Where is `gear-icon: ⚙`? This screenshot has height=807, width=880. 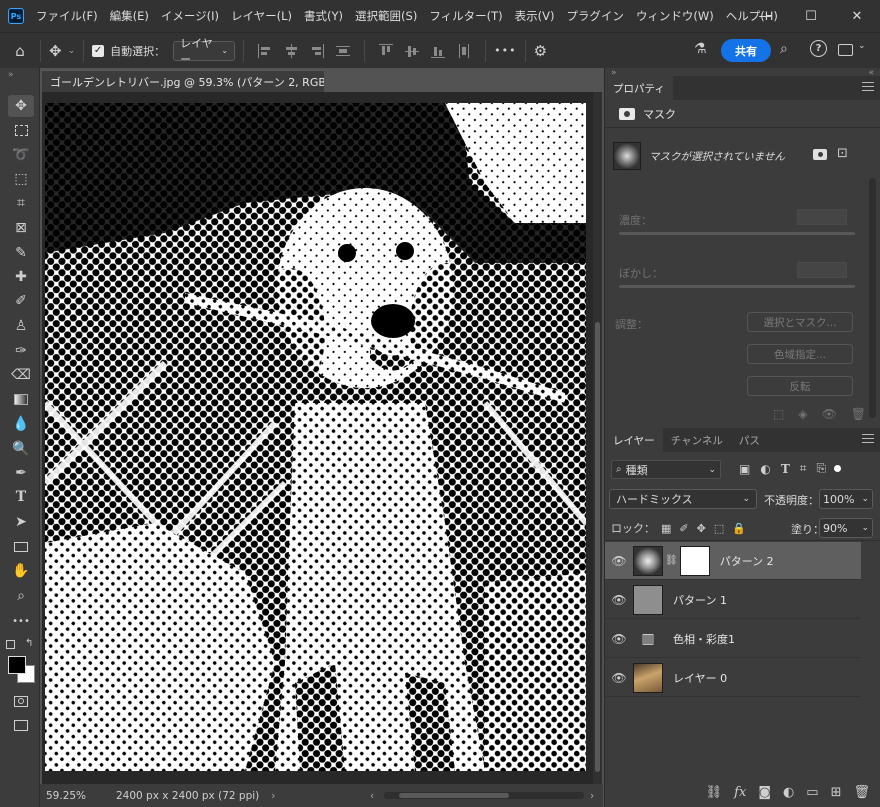
gear-icon: ⚙ is located at coordinates (540, 51).